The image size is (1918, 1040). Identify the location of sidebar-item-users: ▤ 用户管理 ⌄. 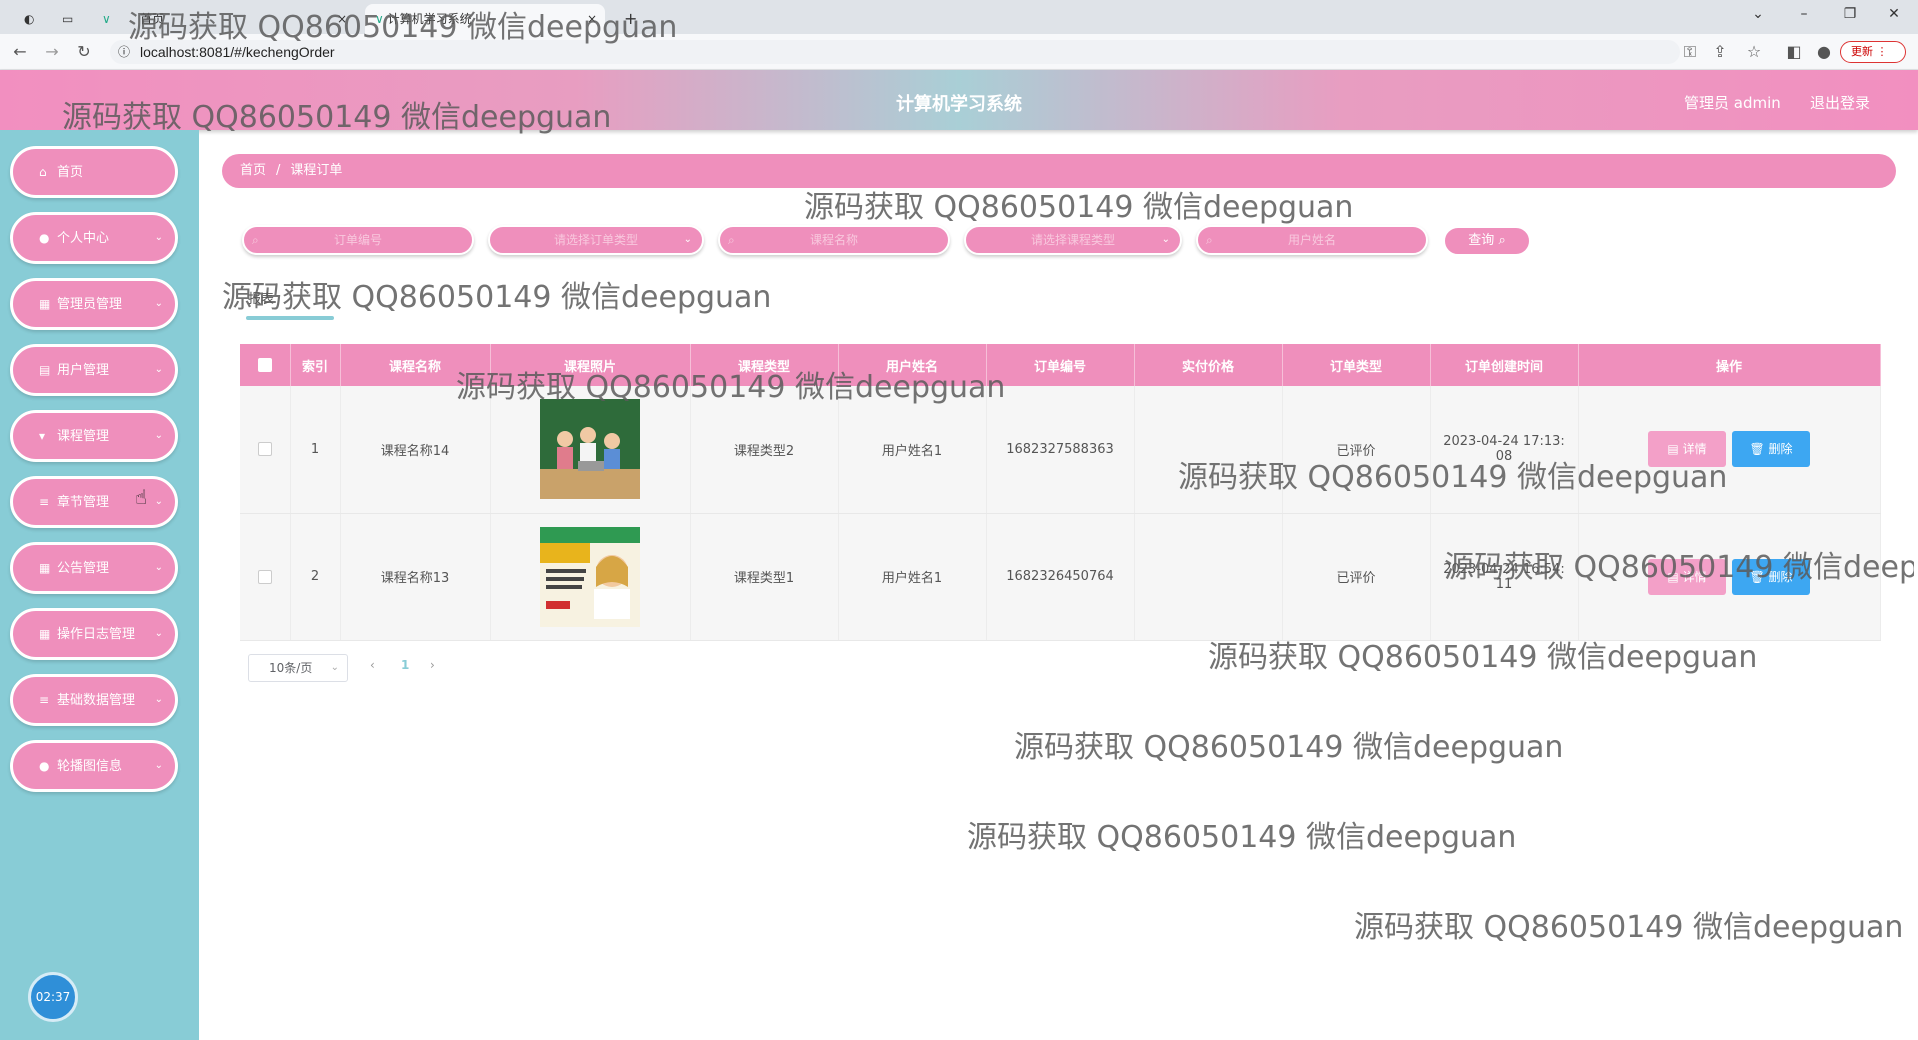
(94, 370).